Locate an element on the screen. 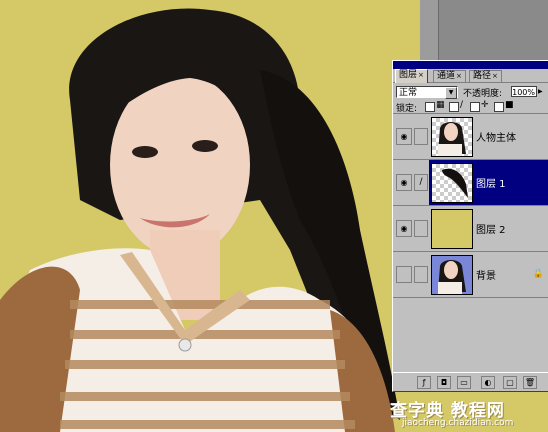 This screenshot has height=432, width=548. layer-list-empty-space is located at coordinates (470, 343).